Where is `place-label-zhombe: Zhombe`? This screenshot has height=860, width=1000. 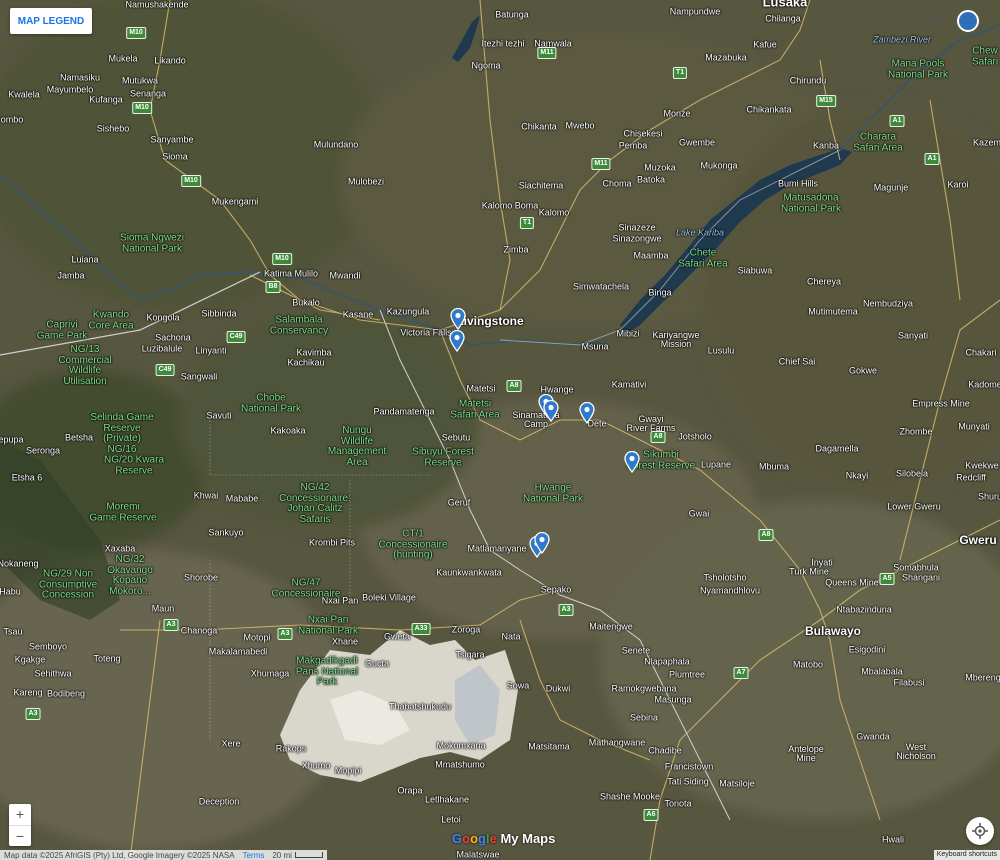 place-label-zhombe: Zhombe is located at coordinates (916, 431).